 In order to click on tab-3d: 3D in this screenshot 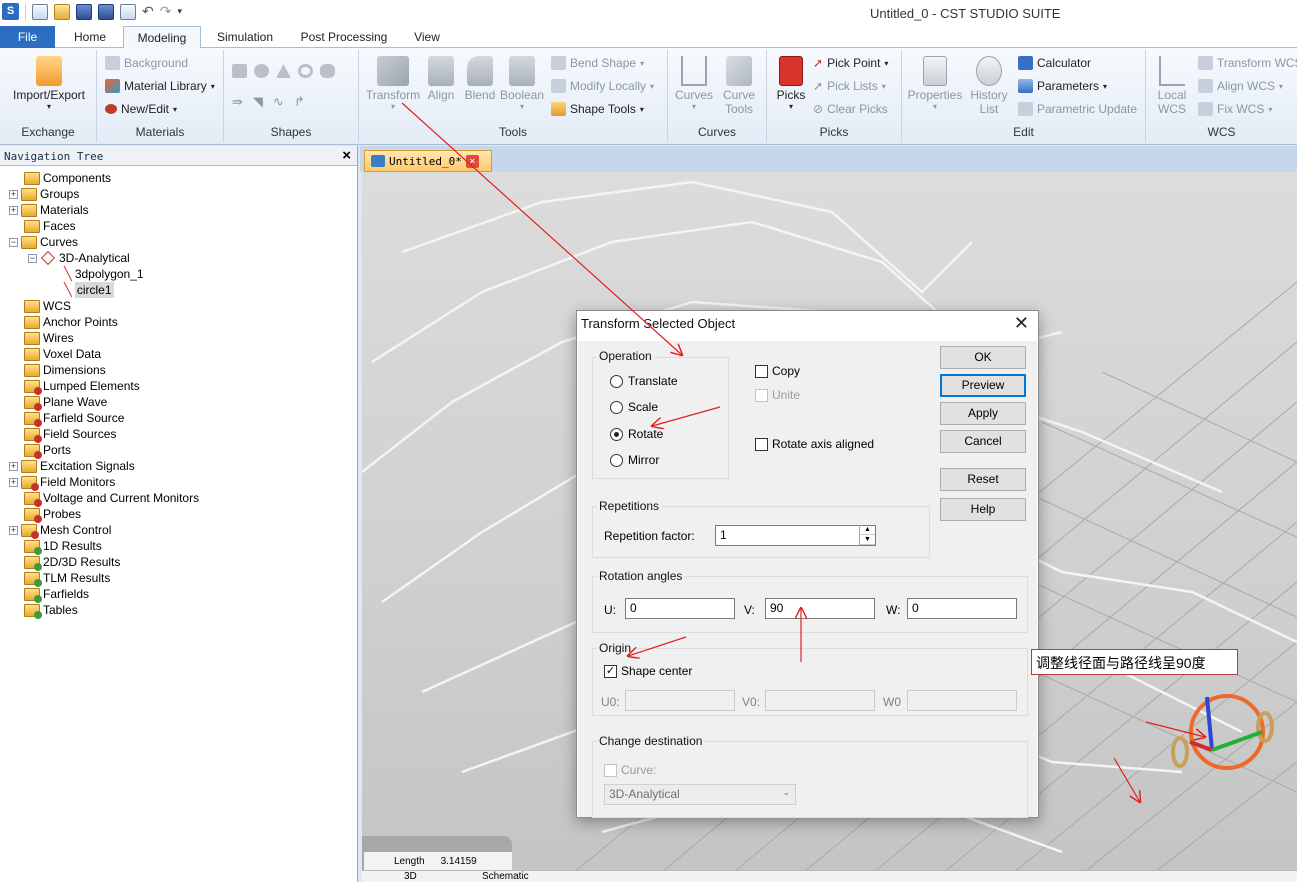, I will do `click(410, 876)`.